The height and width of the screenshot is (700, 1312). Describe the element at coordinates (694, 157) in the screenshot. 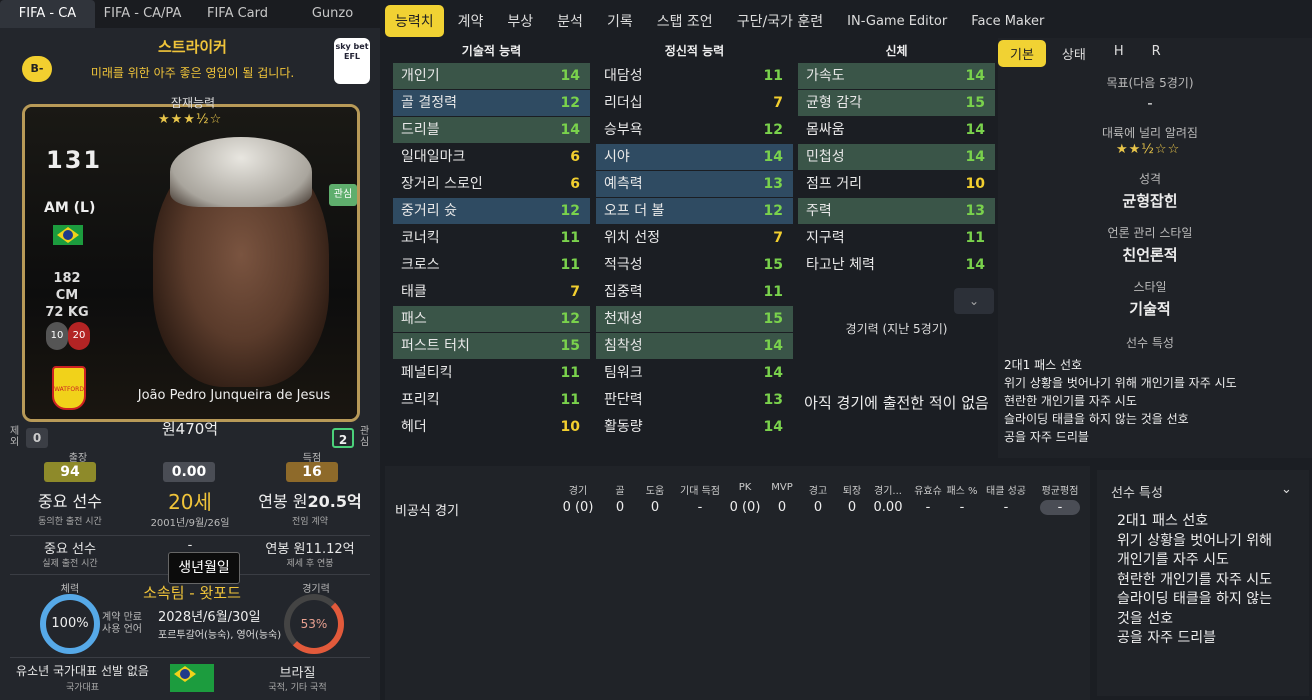

I see `mental-attribute-row: 시야 14` at that location.